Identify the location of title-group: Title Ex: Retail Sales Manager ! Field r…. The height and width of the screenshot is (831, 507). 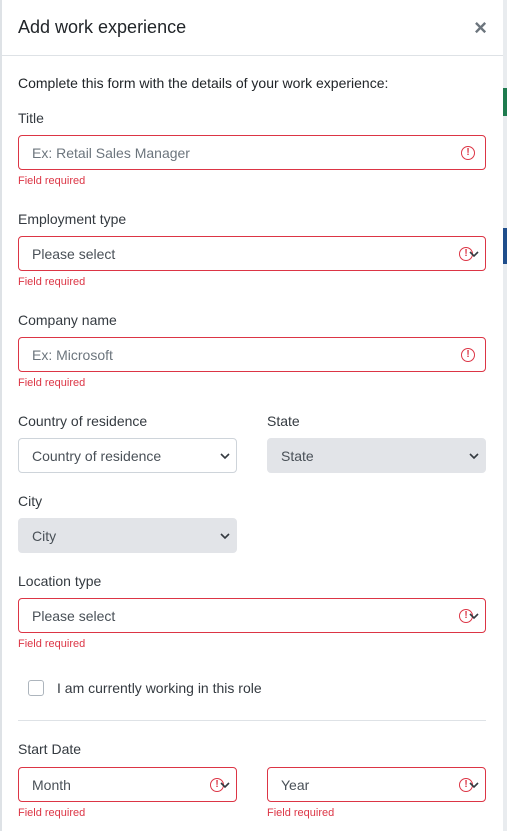
(252, 148).